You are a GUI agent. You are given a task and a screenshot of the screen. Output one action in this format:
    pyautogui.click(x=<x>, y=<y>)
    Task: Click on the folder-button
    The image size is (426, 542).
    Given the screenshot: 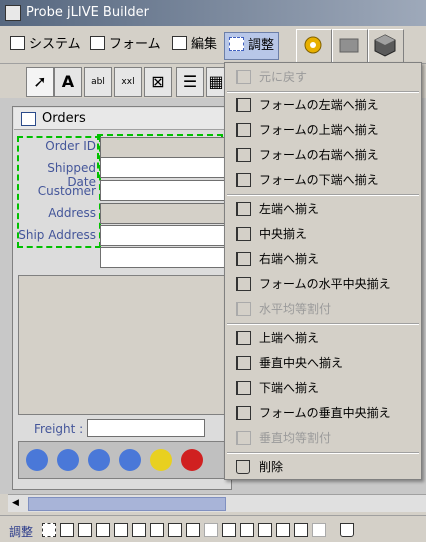 What is the action you would take?
    pyautogui.click(x=350, y=46)
    